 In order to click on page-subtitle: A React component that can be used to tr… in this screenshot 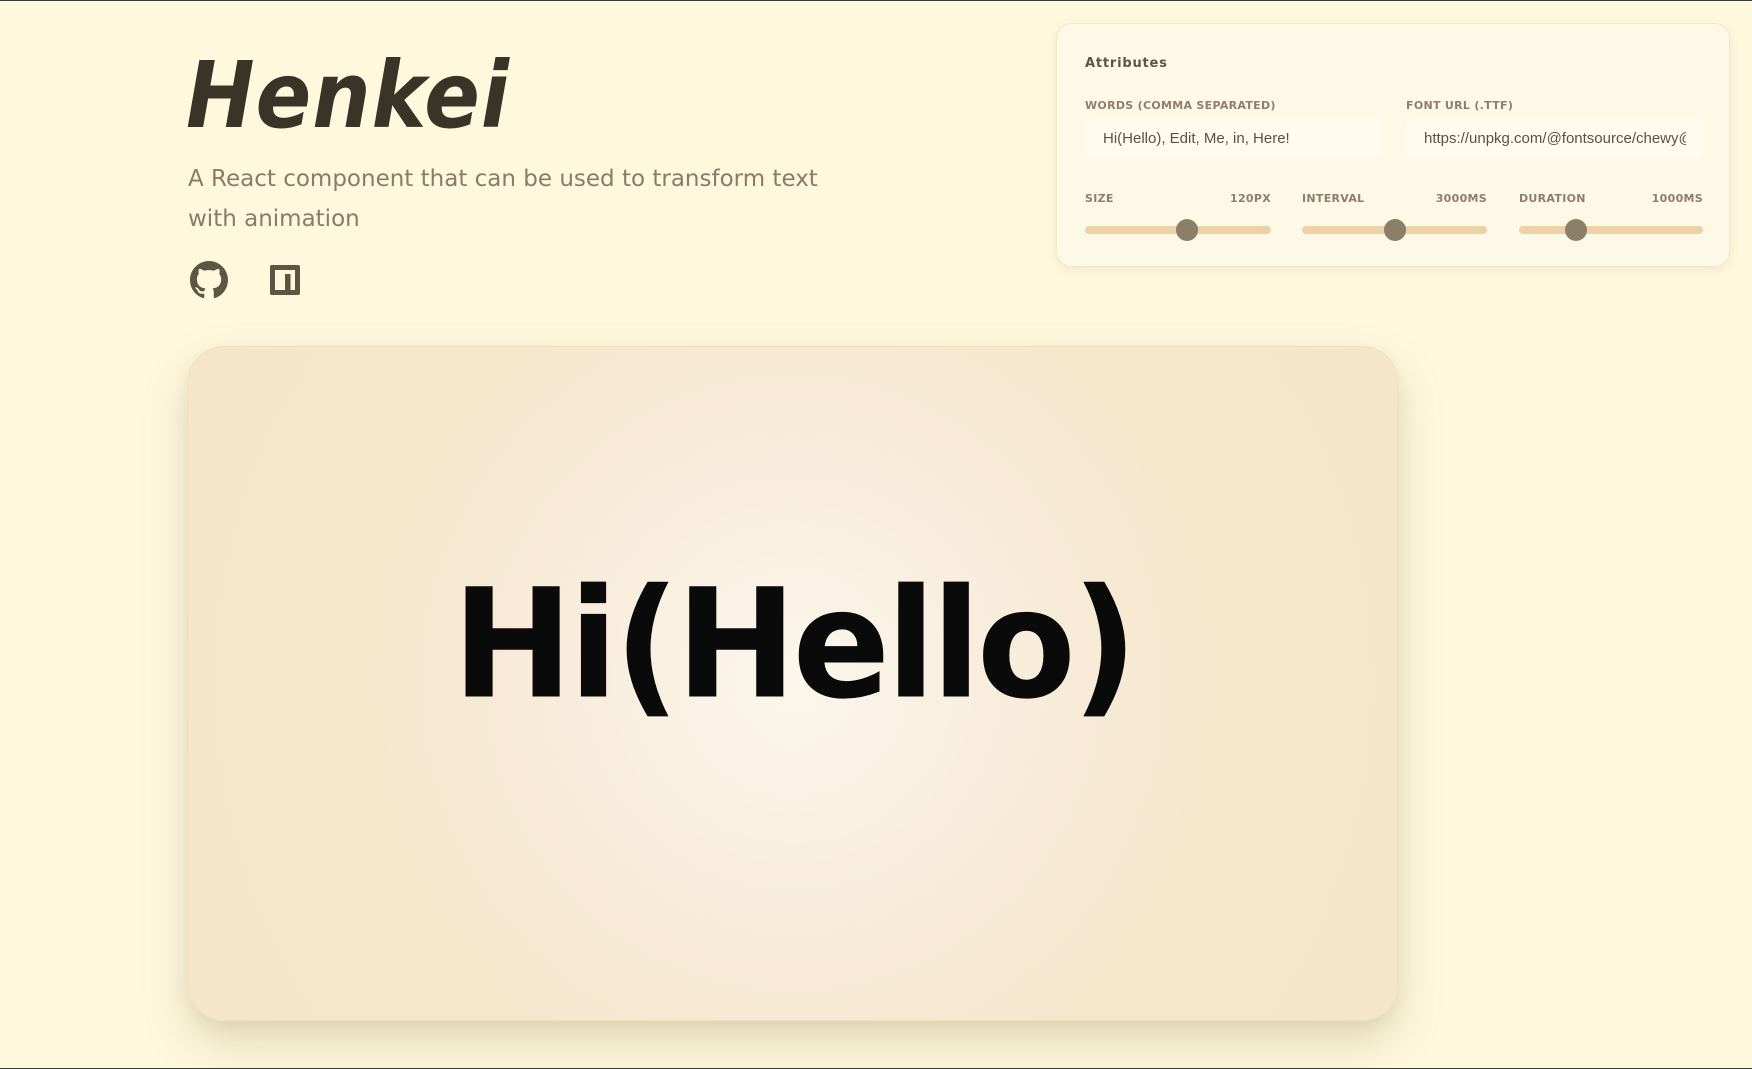, I will do `click(503, 199)`.